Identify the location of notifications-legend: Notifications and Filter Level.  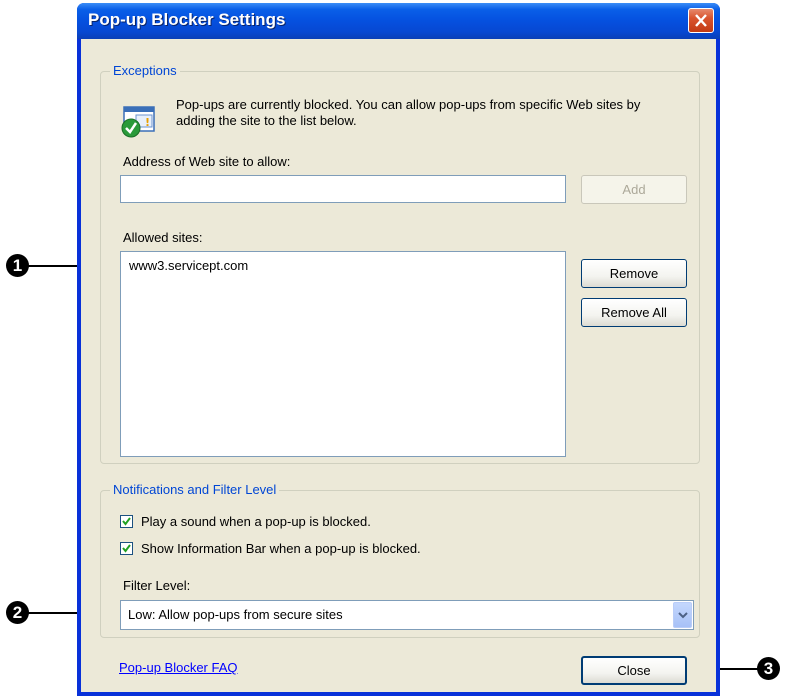
(195, 489).